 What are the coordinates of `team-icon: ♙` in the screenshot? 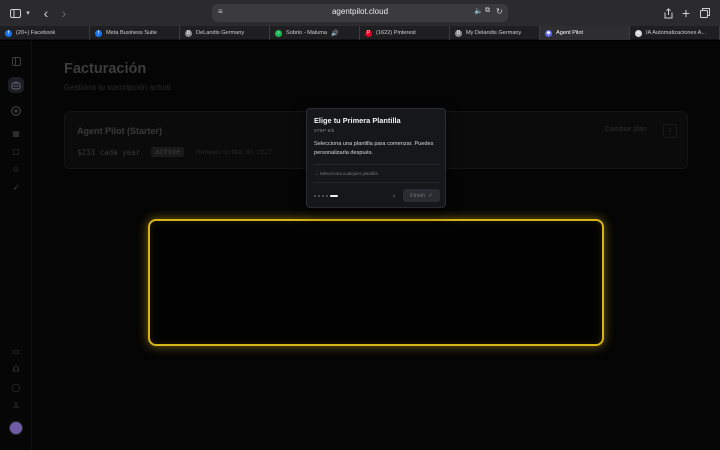 It's located at (16, 405).